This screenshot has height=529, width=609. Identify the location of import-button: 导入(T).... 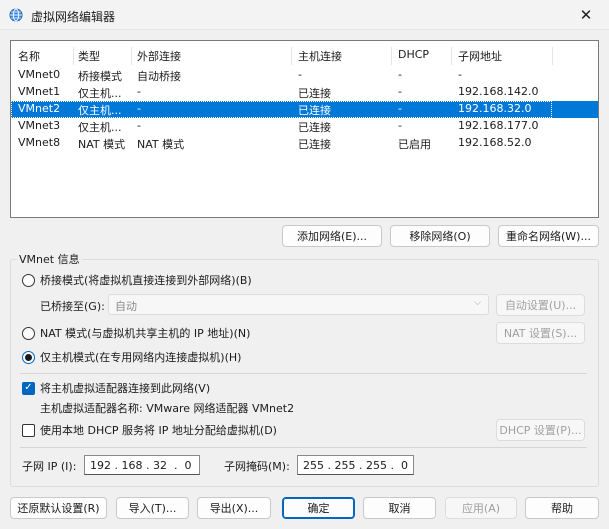
(152, 508).